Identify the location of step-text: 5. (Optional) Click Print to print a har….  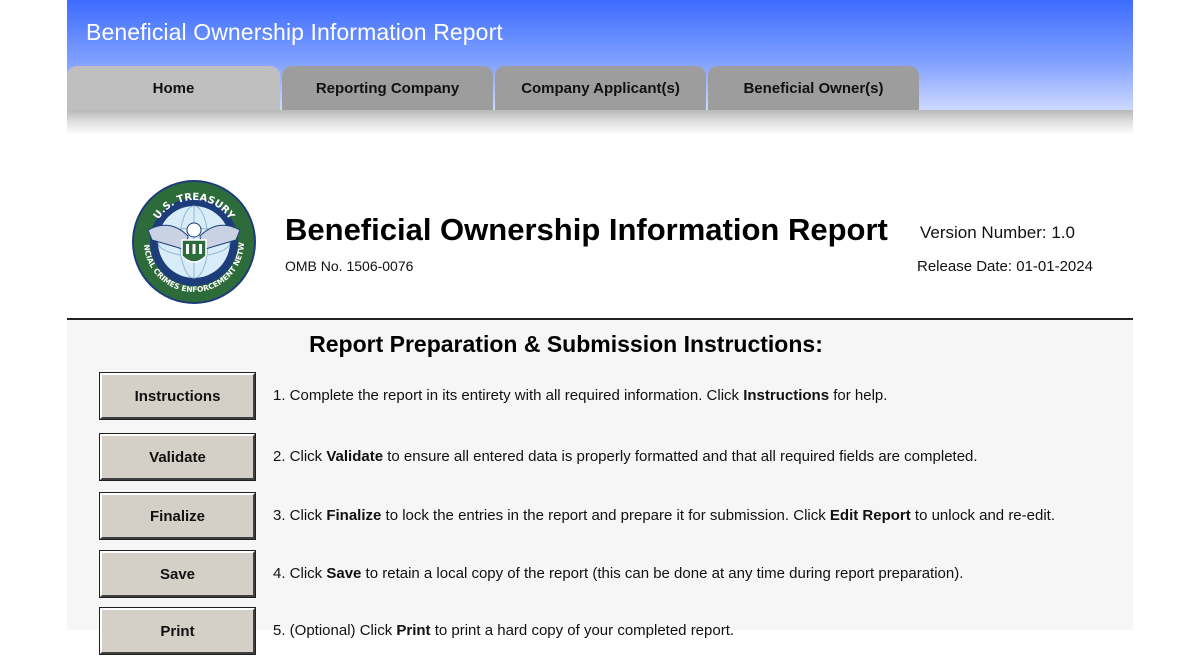
(504, 630).